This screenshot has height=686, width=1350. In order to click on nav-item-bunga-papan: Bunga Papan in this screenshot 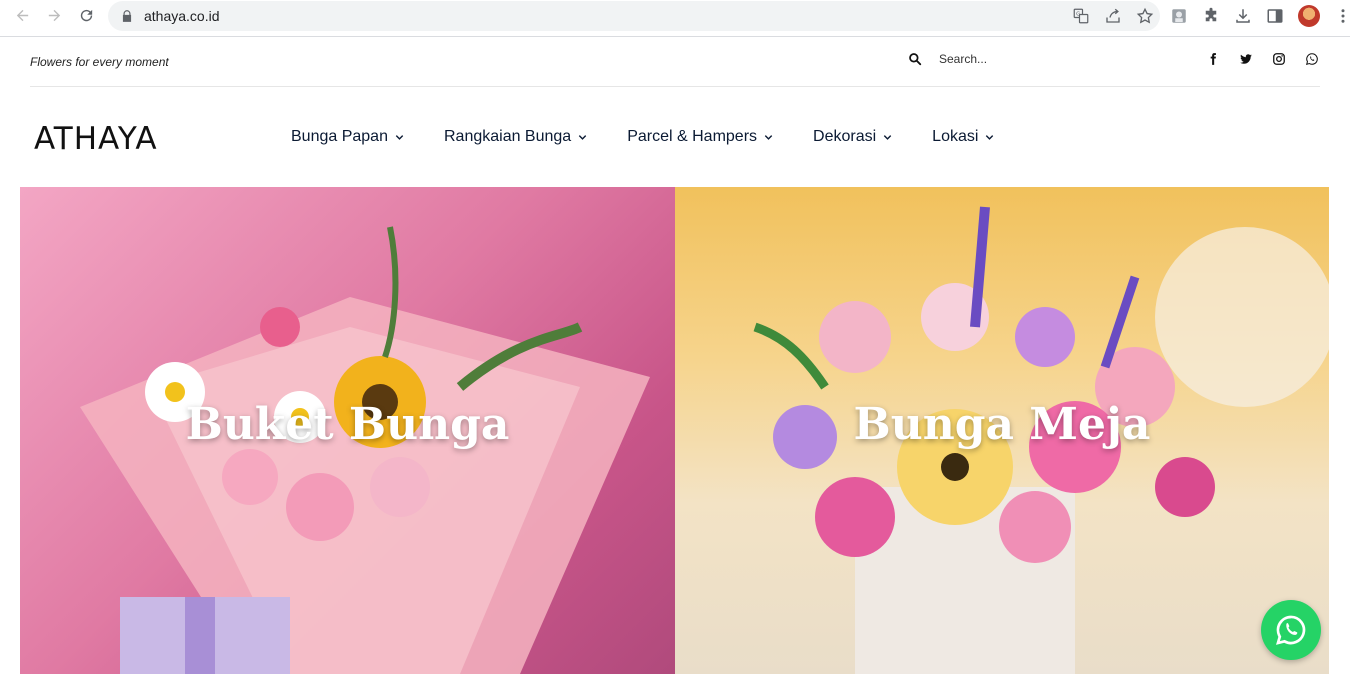, I will do `click(348, 137)`.